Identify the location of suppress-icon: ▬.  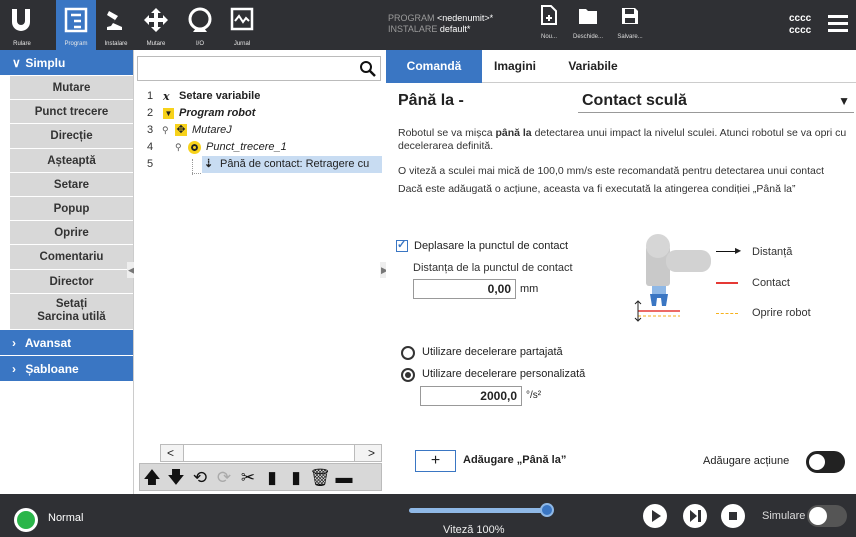
(344, 477).